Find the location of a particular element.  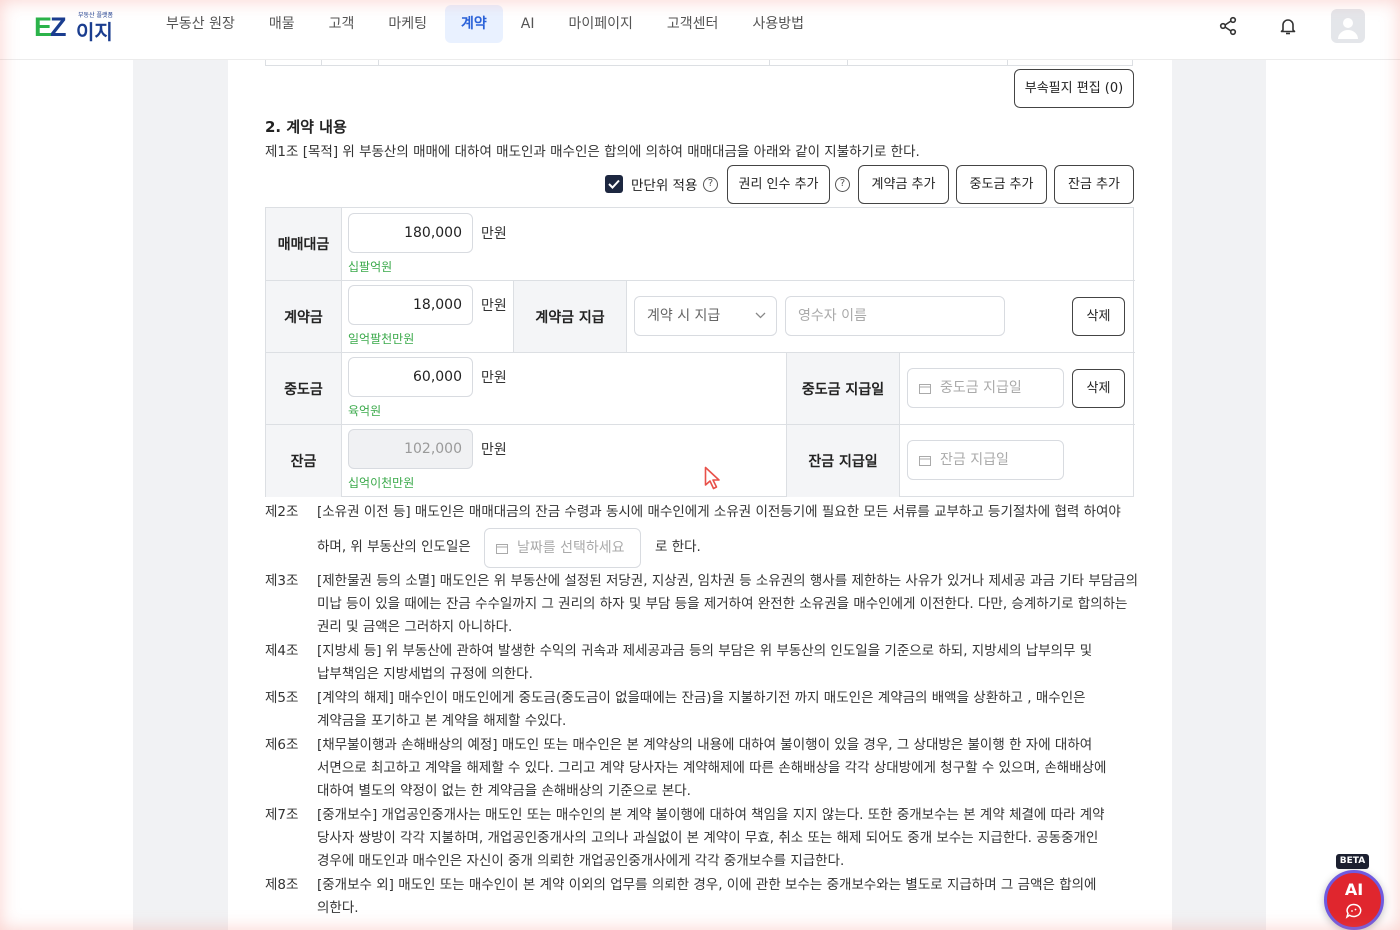

deposit-pay-cell: 계약 시 지급 영수자 이름 삭제 is located at coordinates (881, 317).